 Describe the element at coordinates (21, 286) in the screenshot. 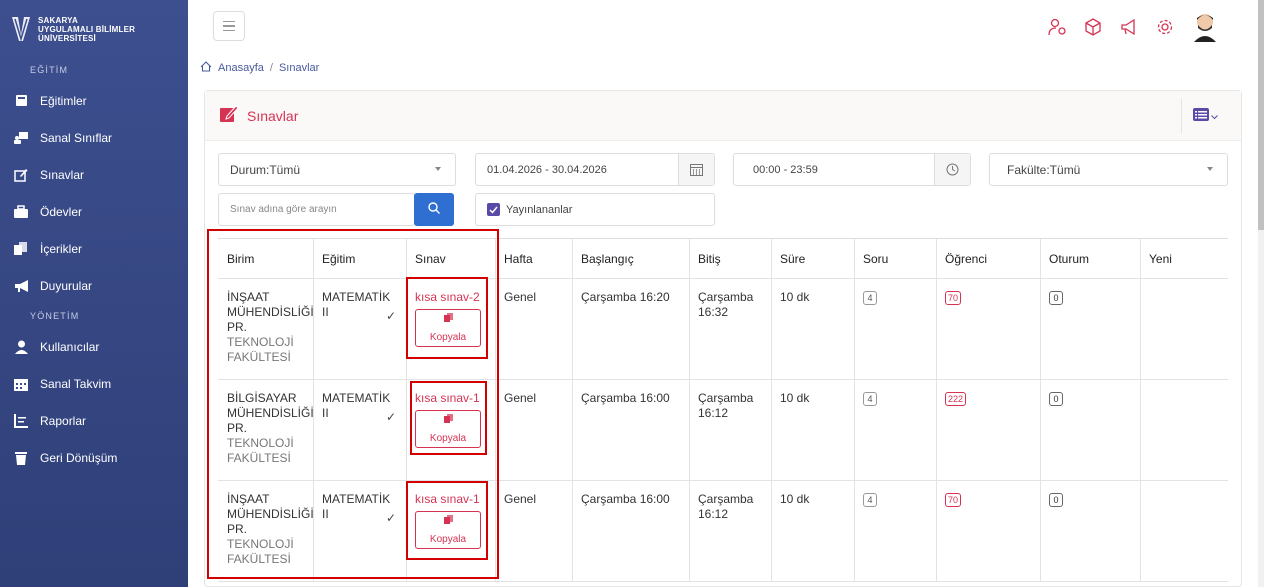

I see `megaphone-icon` at that location.